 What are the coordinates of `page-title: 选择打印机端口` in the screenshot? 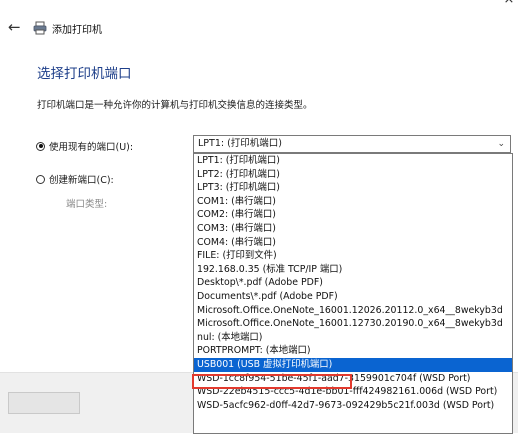 It's located at (84, 74).